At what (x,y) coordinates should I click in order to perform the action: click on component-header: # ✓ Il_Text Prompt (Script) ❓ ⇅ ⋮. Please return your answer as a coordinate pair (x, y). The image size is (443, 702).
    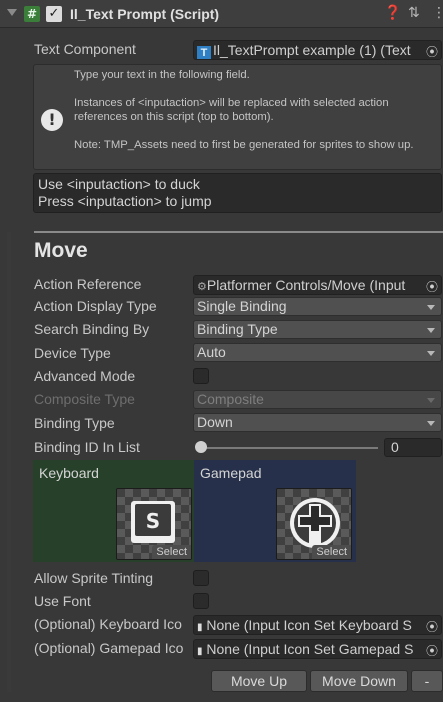
    Looking at the image, I should click on (221, 14).